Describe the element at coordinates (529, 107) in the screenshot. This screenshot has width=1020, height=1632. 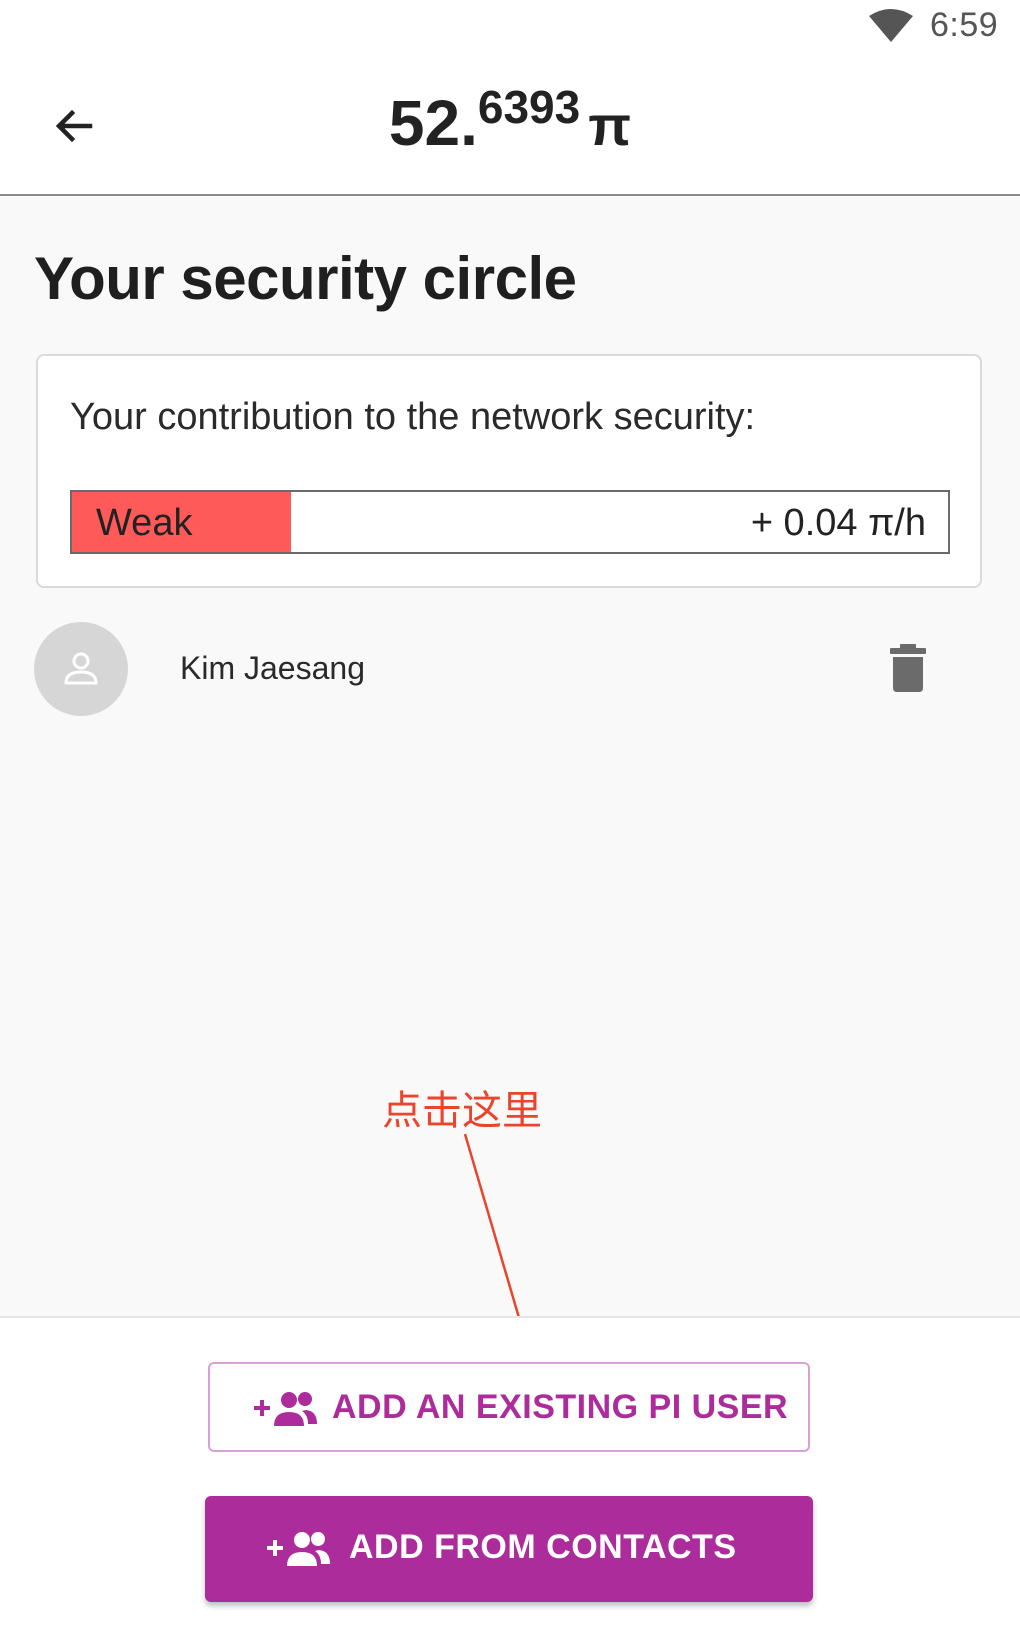
I see `balance-decimal: 6393` at that location.